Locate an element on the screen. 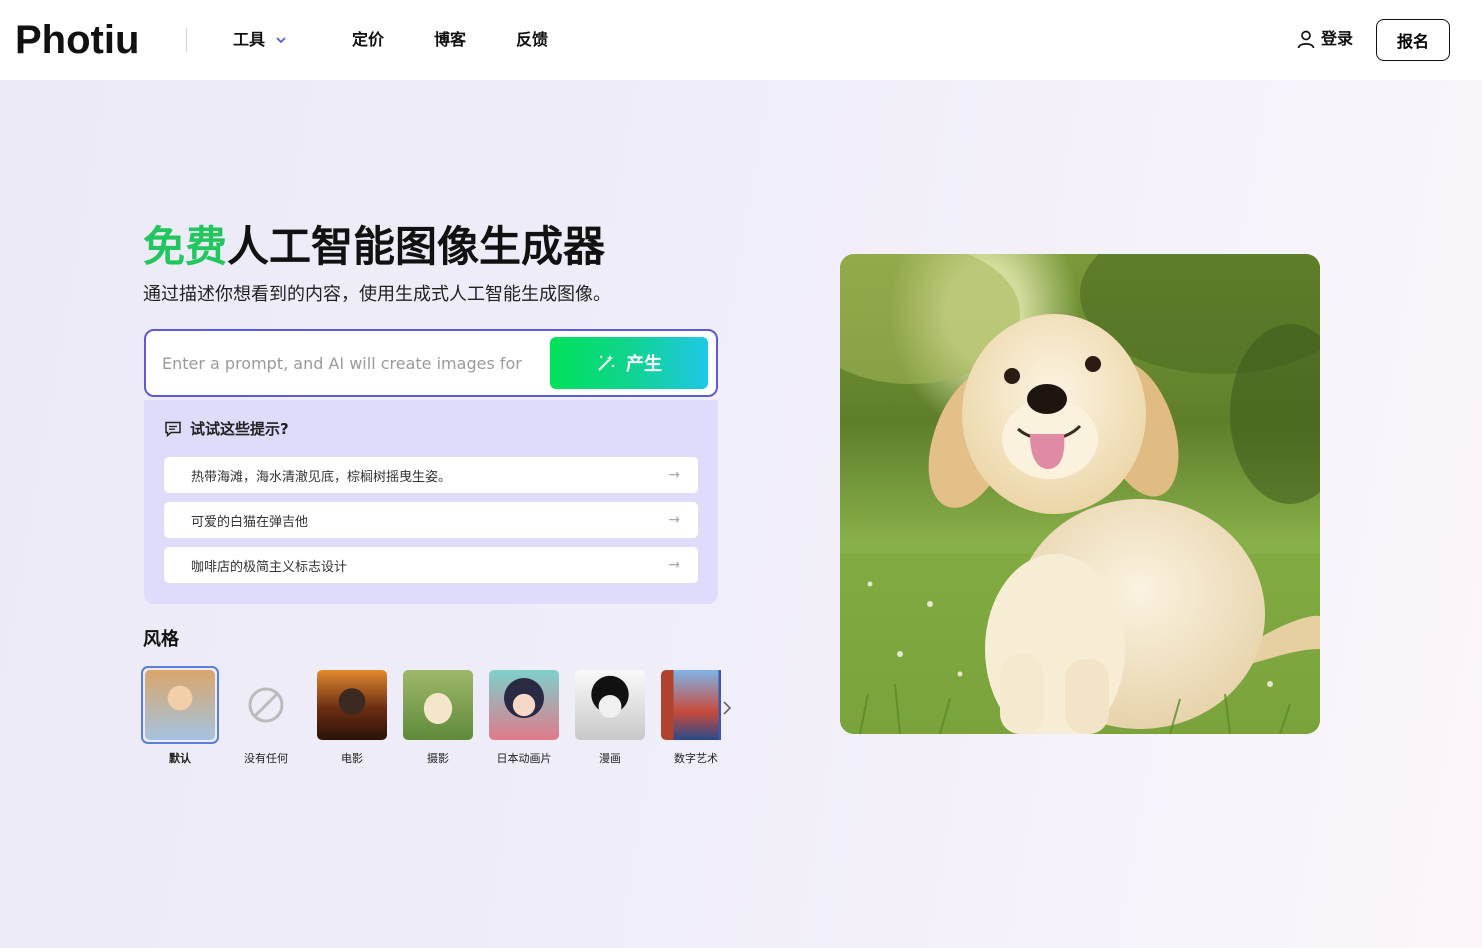 Image resolution: width=1482 pixels, height=948 pixels. login-label: 登录 is located at coordinates (1337, 38).